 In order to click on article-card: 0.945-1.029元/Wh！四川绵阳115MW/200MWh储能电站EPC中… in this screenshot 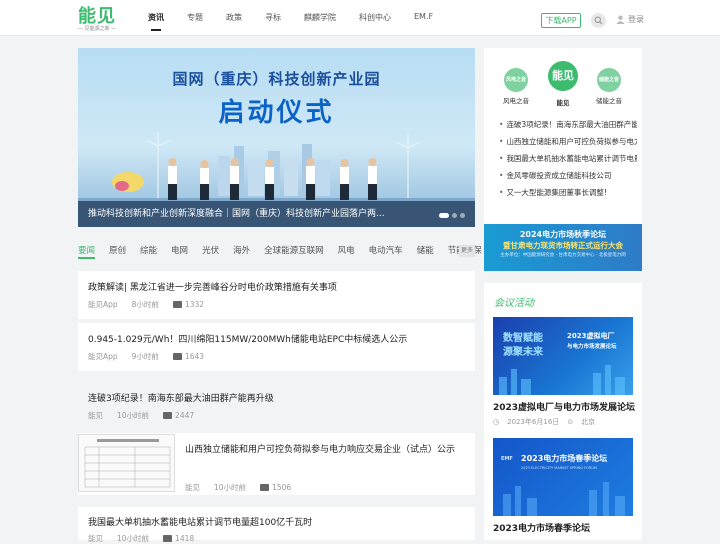, I will do `click(276, 347)`.